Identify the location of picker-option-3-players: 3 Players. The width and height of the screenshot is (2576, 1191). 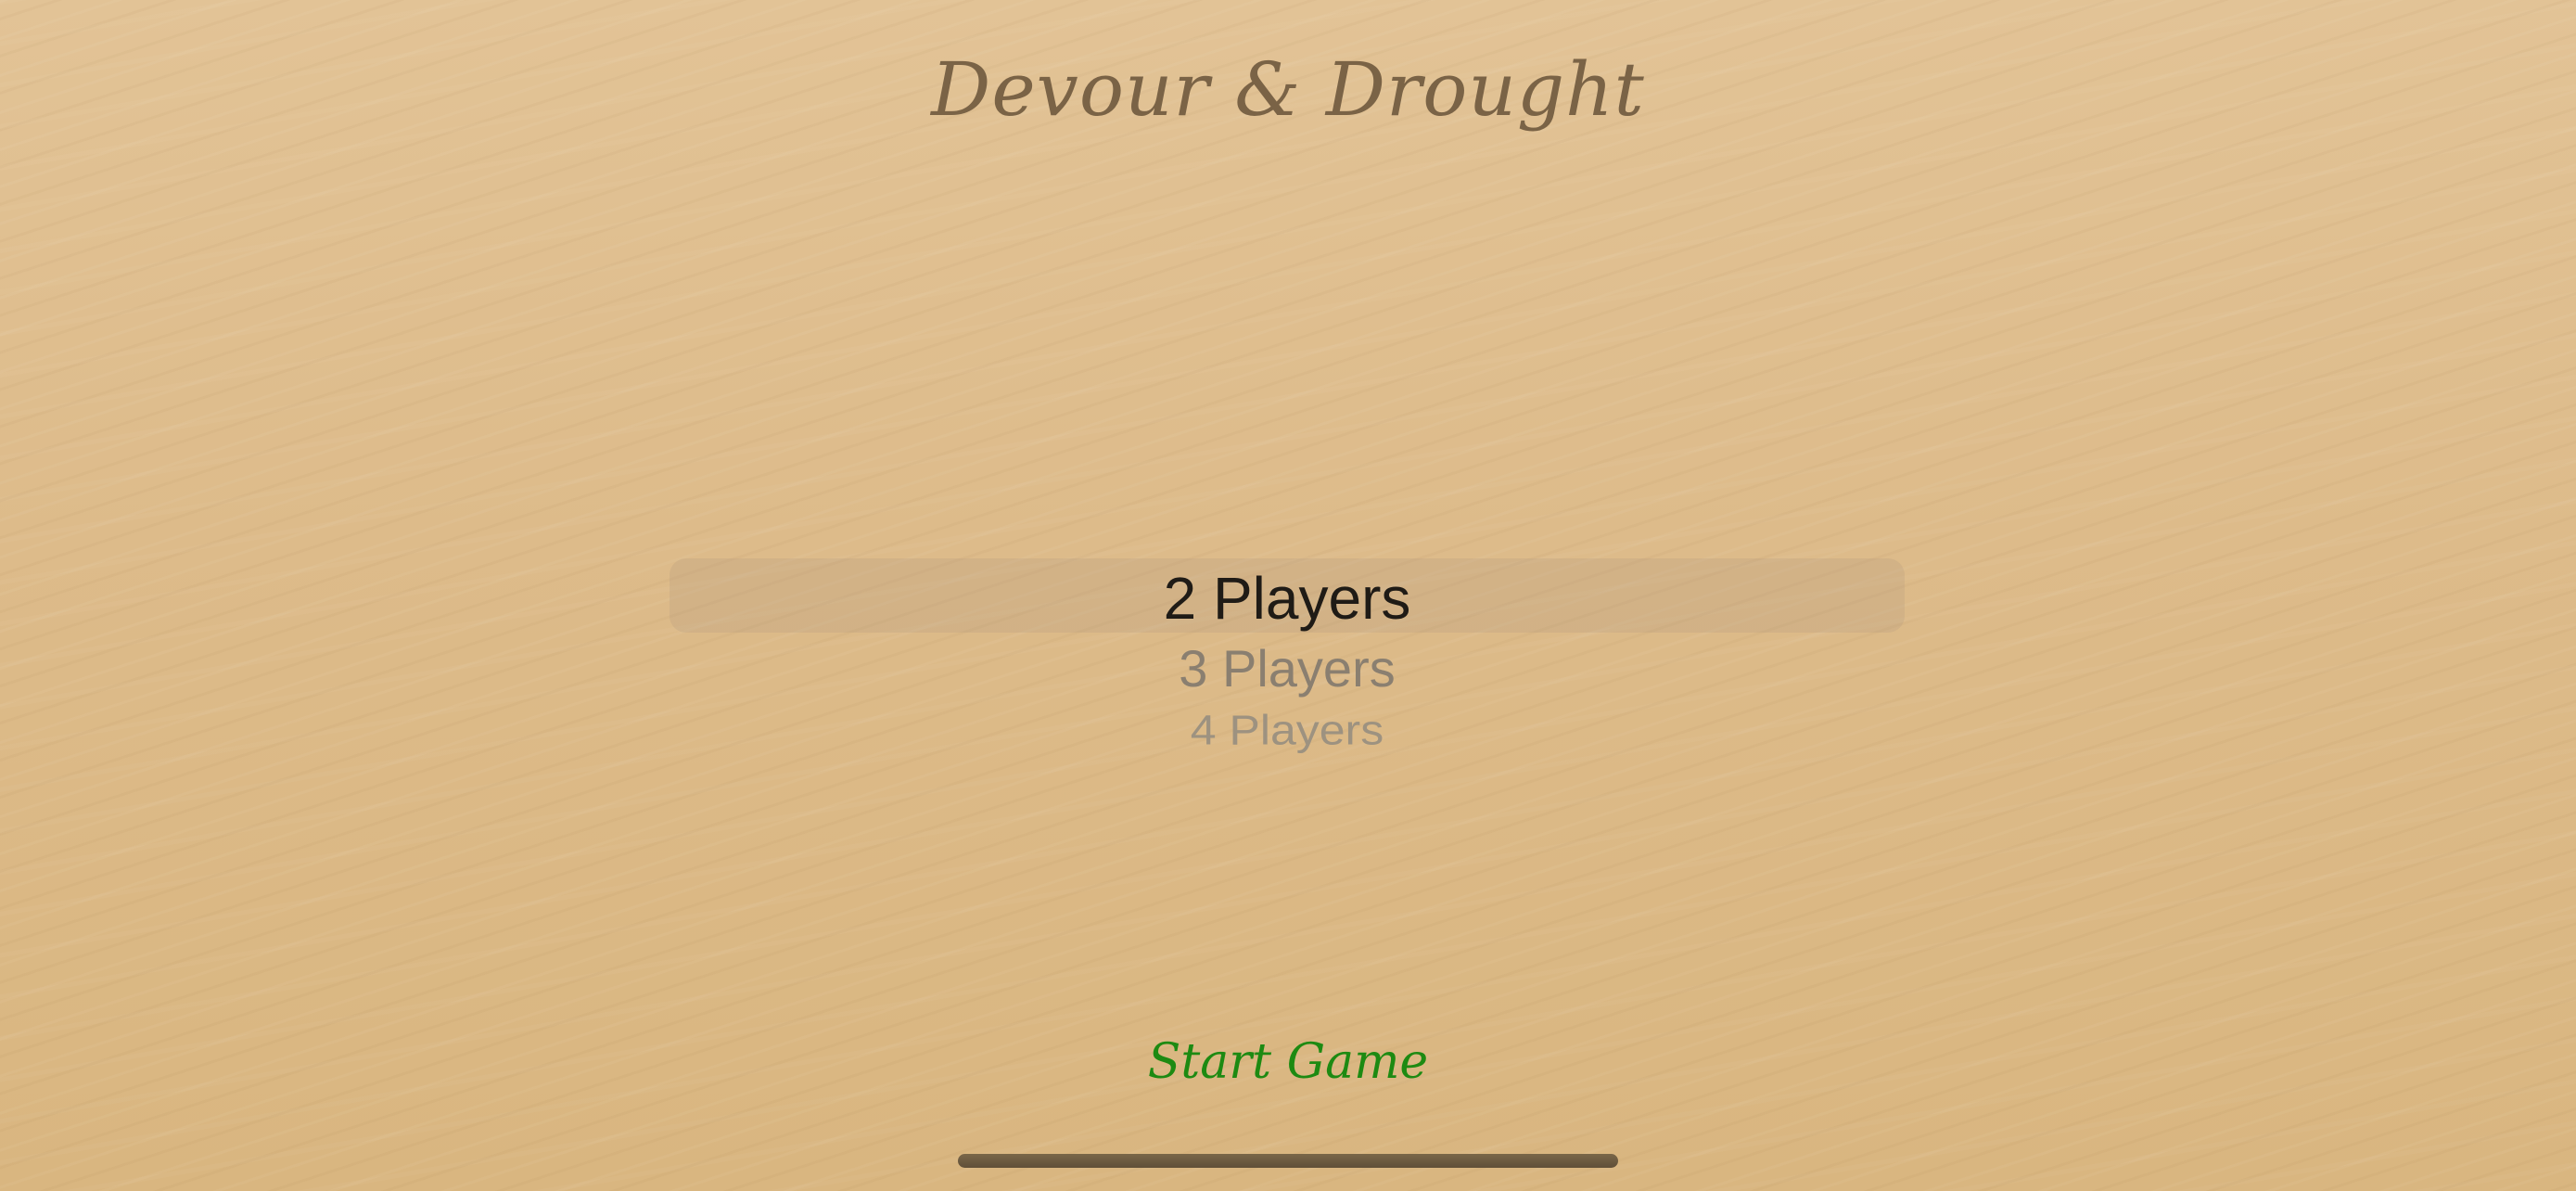
(1287, 668).